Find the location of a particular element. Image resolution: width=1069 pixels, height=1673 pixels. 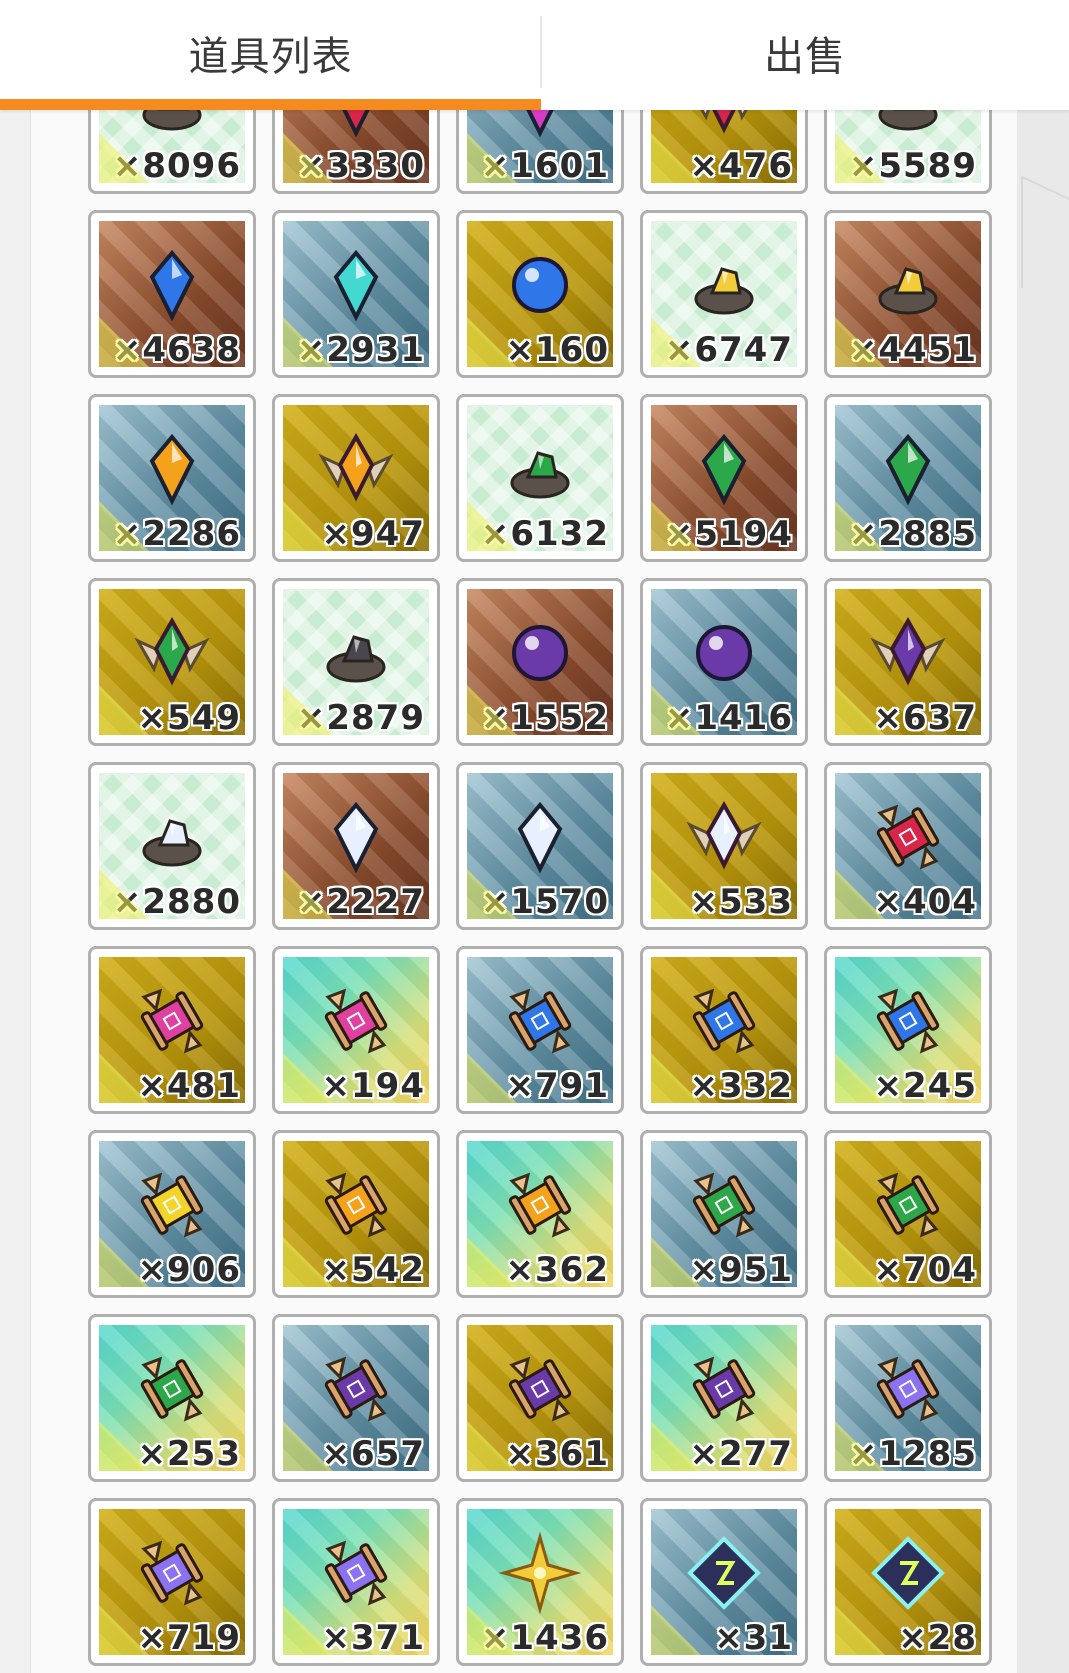

item-tile: ×31 is located at coordinates (724, 1582).